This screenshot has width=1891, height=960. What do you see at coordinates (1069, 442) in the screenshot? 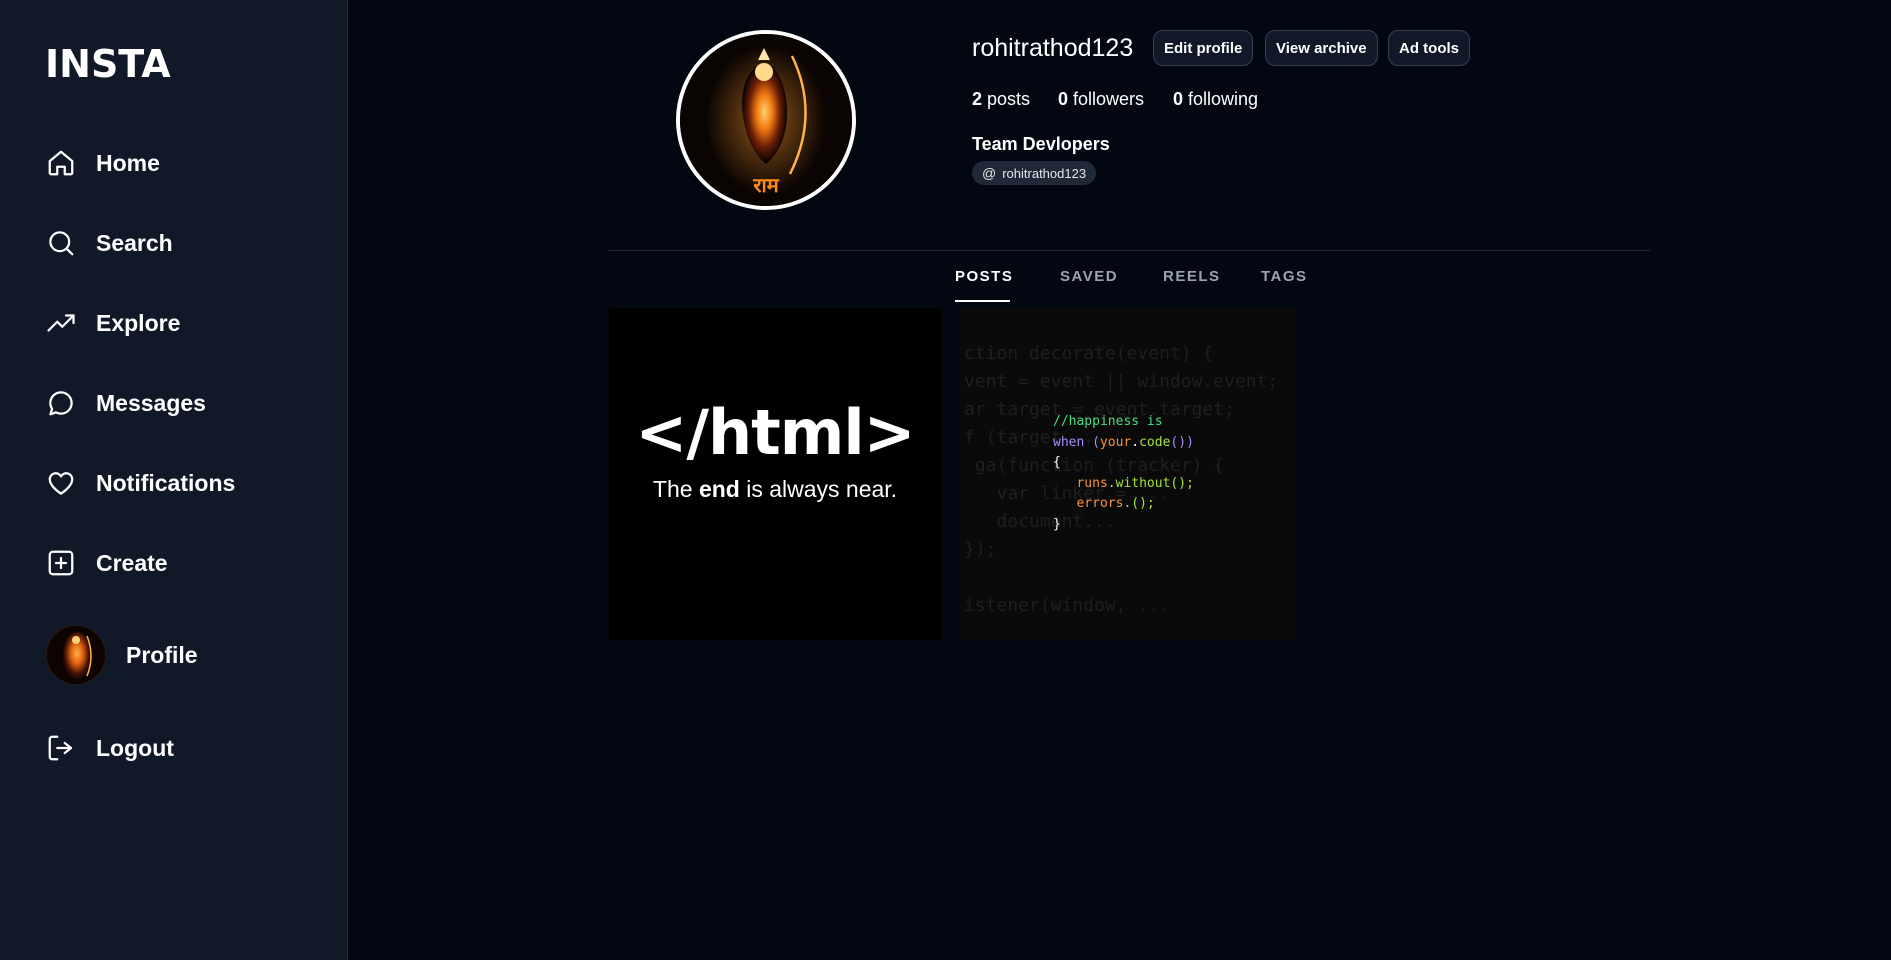
I see `code-keyword: when` at bounding box center [1069, 442].